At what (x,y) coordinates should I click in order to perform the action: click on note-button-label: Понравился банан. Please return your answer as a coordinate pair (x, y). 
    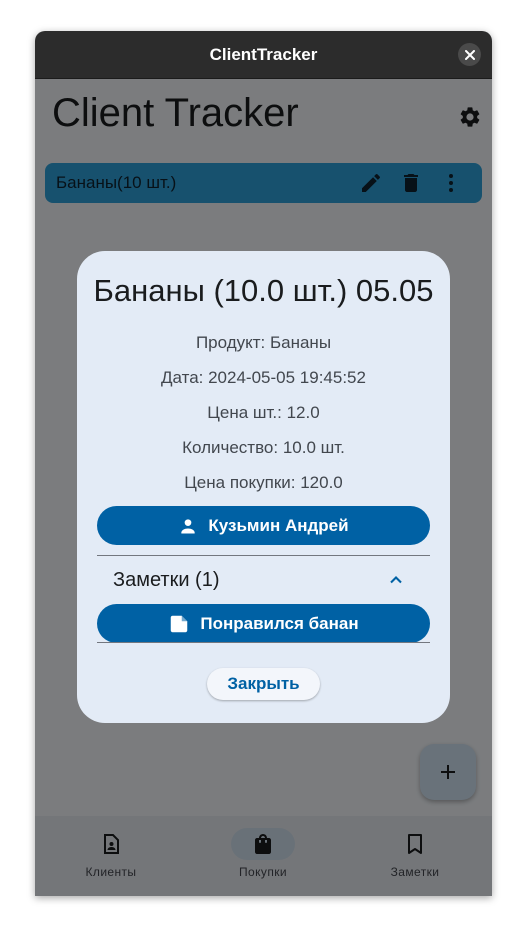
    Looking at the image, I should click on (279, 623).